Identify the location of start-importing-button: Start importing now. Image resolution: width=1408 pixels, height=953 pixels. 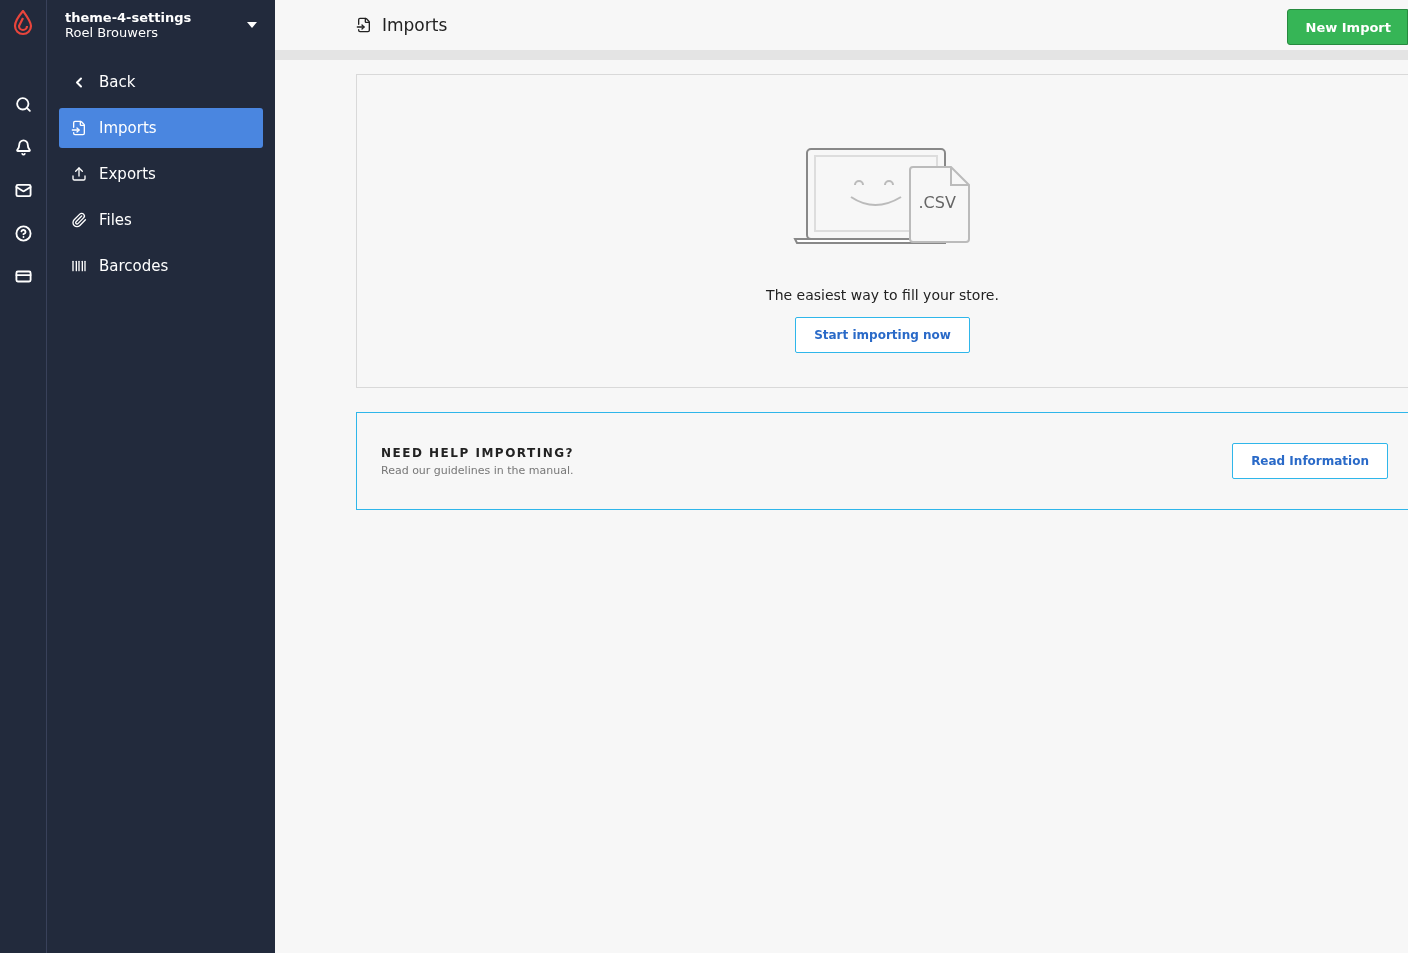
(882, 335).